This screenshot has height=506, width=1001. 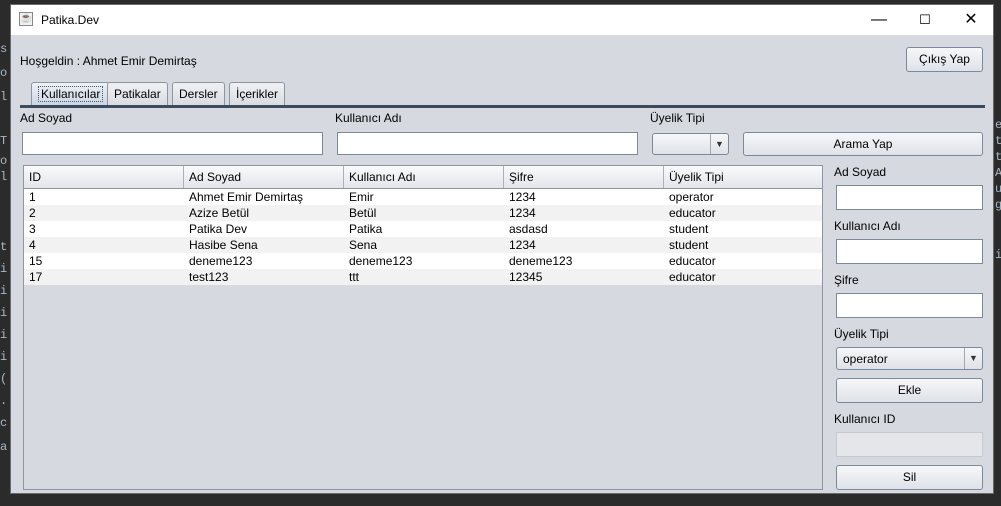 What do you see at coordinates (36, 261) in the screenshot?
I see `table-cell: 15` at bounding box center [36, 261].